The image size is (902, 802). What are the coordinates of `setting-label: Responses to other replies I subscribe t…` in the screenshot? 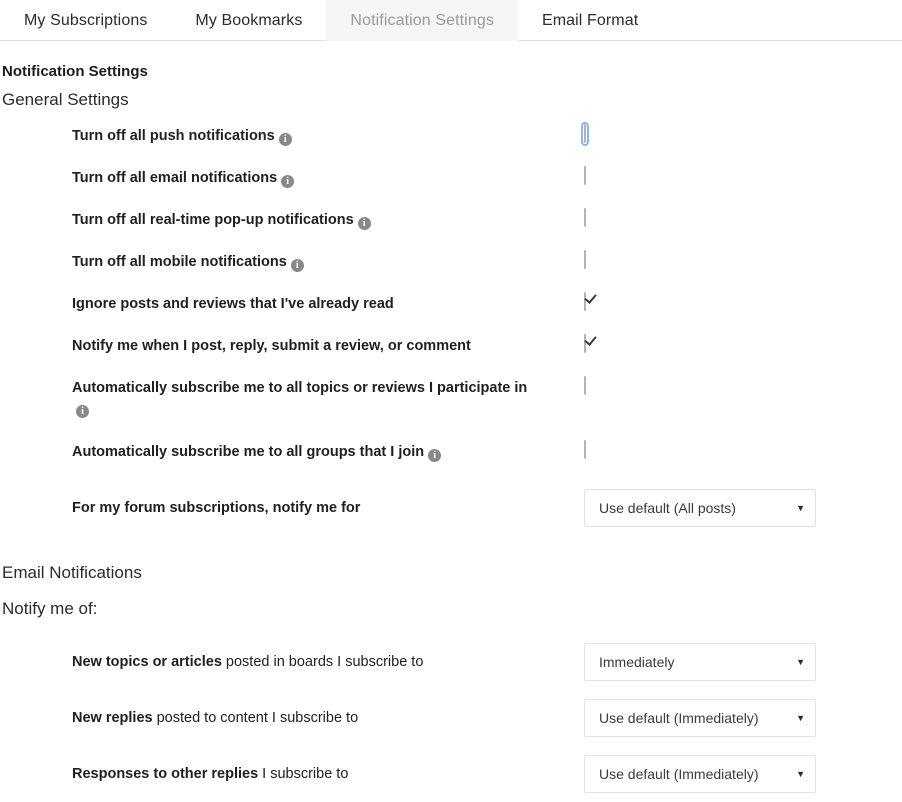 It's located at (288, 774).